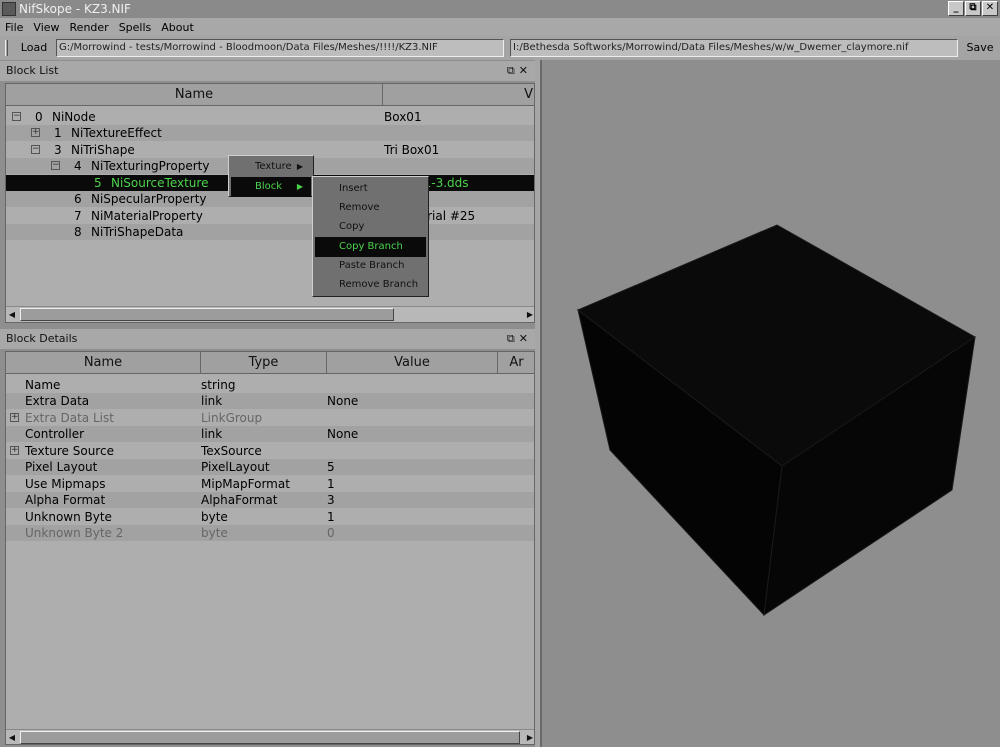 This screenshot has width=1000, height=747. Describe the element at coordinates (74, 533) in the screenshot. I see `field-name: Unknown Byte 2` at that location.